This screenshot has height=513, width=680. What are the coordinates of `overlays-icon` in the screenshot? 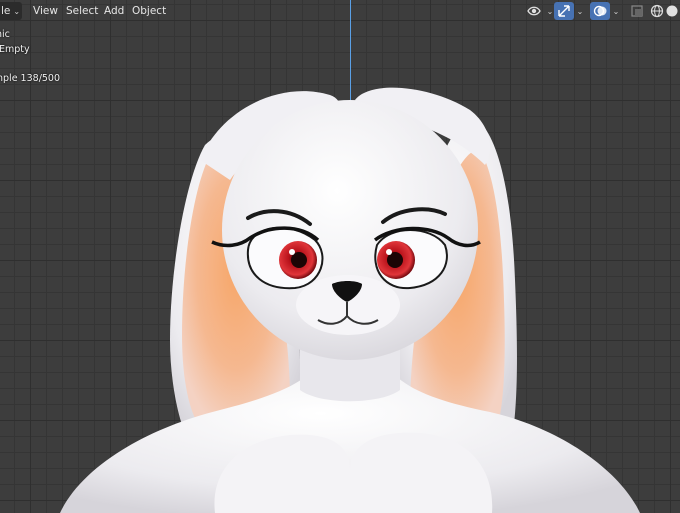 It's located at (600, 11).